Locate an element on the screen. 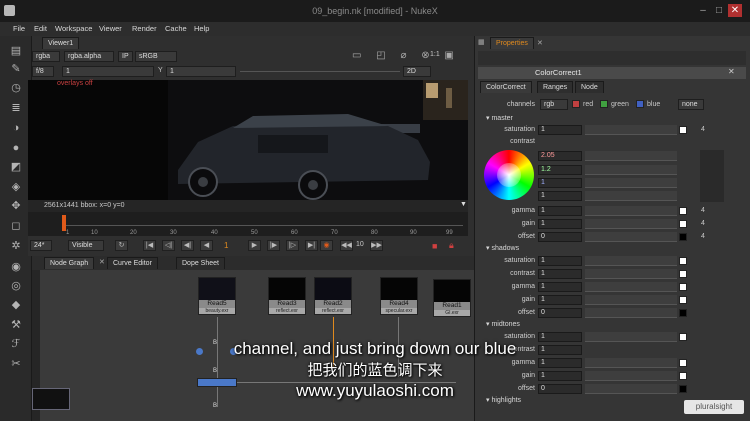  master-gamma-field: 1 is located at coordinates (560, 211).